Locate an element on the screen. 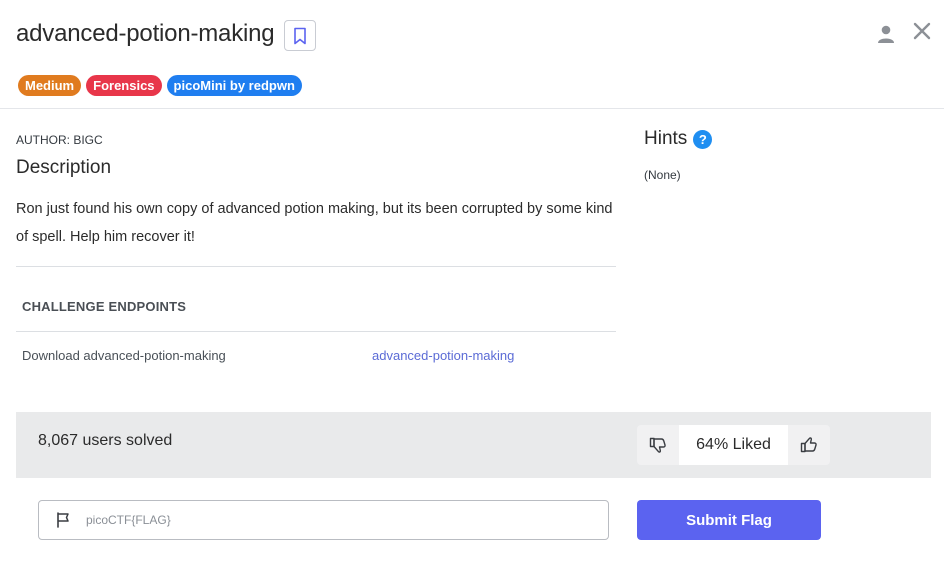  solved-count: 8,067 users solved is located at coordinates (105, 440).